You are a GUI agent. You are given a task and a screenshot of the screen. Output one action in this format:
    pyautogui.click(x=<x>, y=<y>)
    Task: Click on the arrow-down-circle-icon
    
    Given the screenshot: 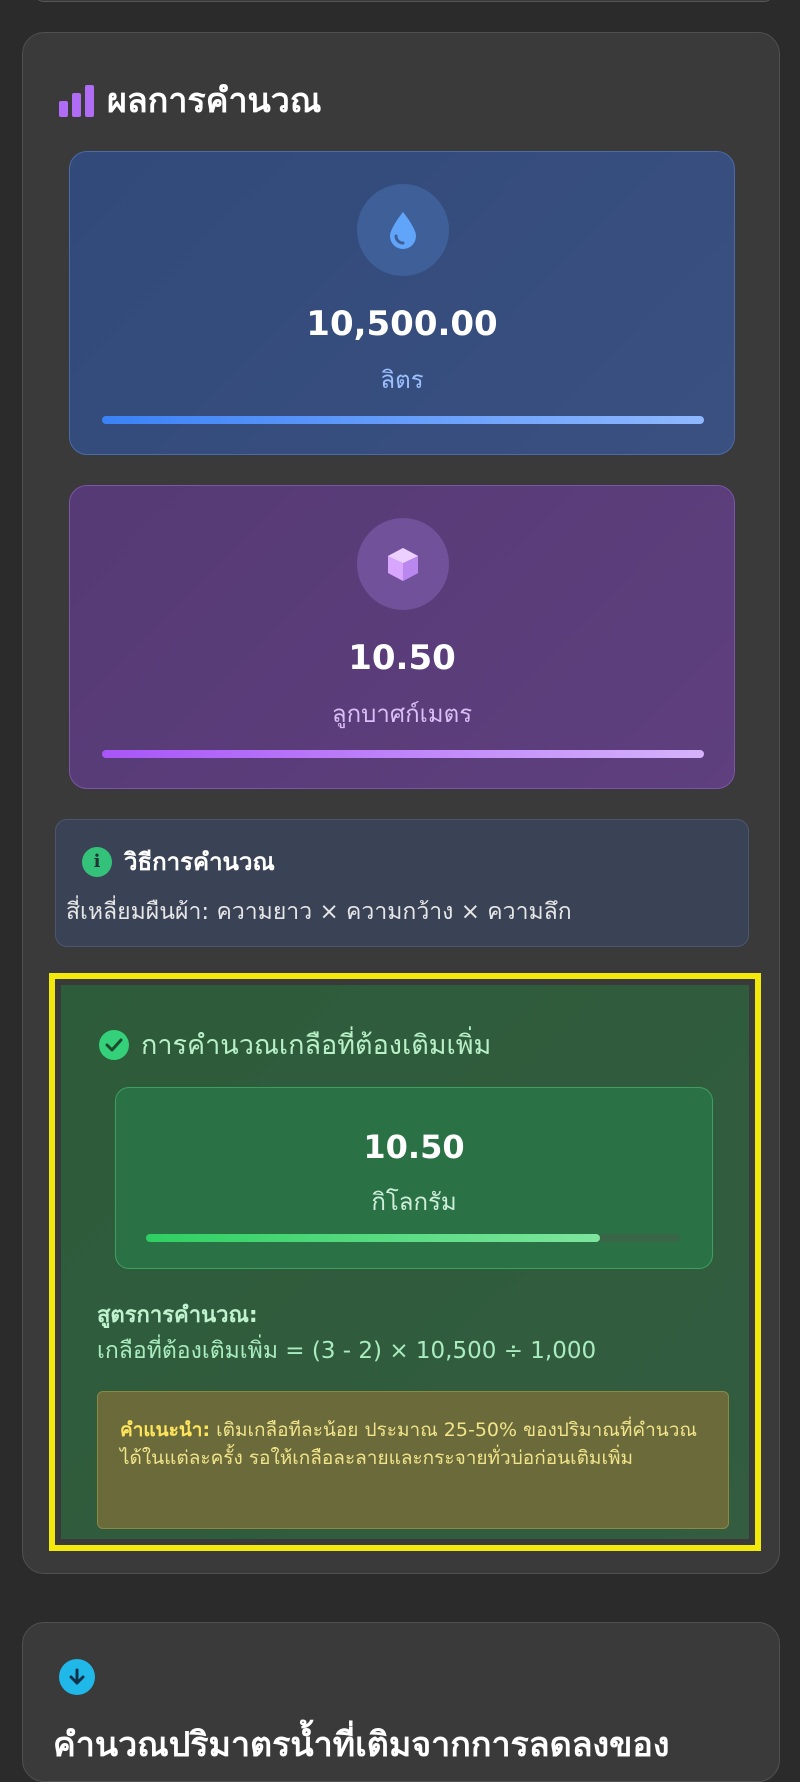 What is the action you would take?
    pyautogui.click(x=77, y=1677)
    